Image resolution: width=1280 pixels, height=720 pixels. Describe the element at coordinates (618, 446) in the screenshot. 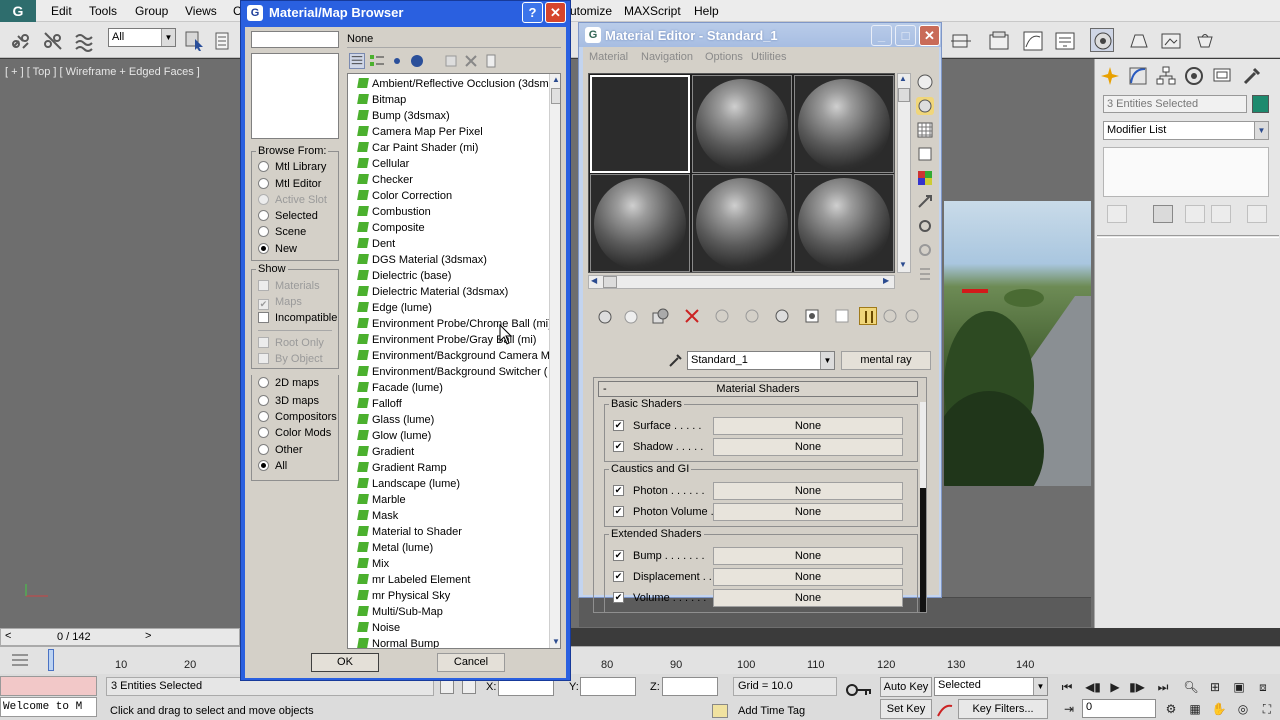

I see `shadow-checkbox: ✔` at that location.